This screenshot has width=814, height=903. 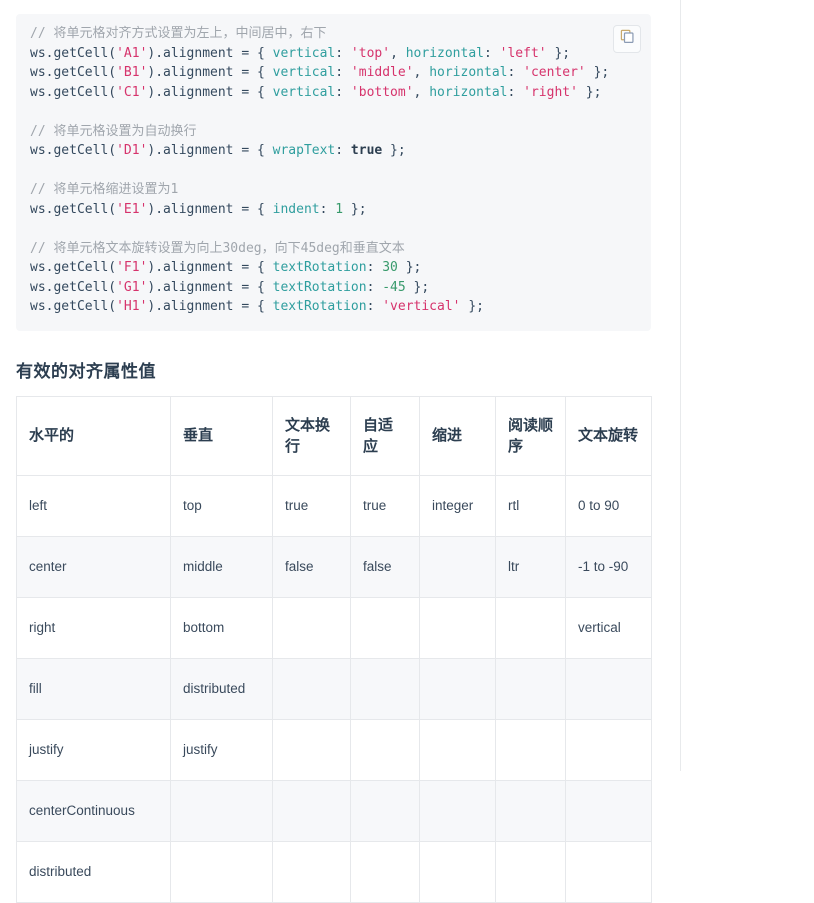 I want to click on code-token: 'A1', so click(x=132, y=53).